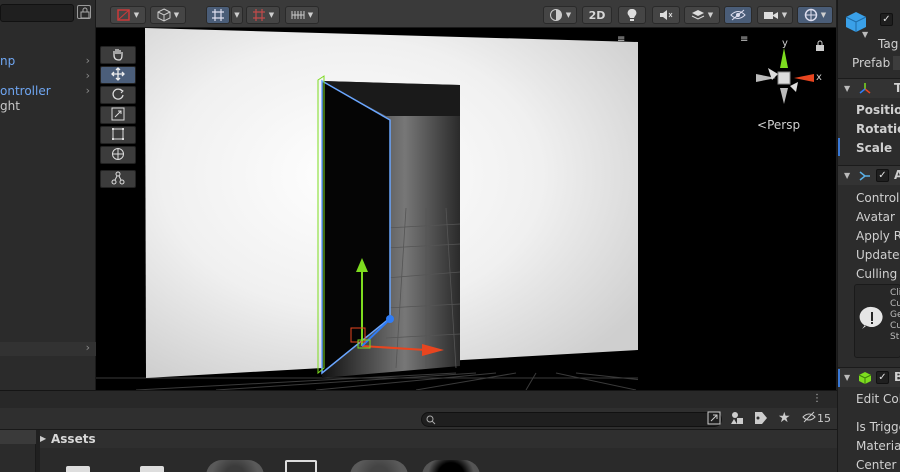 Image resolution: width=900 pixels, height=472 pixels. I want to click on animator-icon, so click(865, 177).